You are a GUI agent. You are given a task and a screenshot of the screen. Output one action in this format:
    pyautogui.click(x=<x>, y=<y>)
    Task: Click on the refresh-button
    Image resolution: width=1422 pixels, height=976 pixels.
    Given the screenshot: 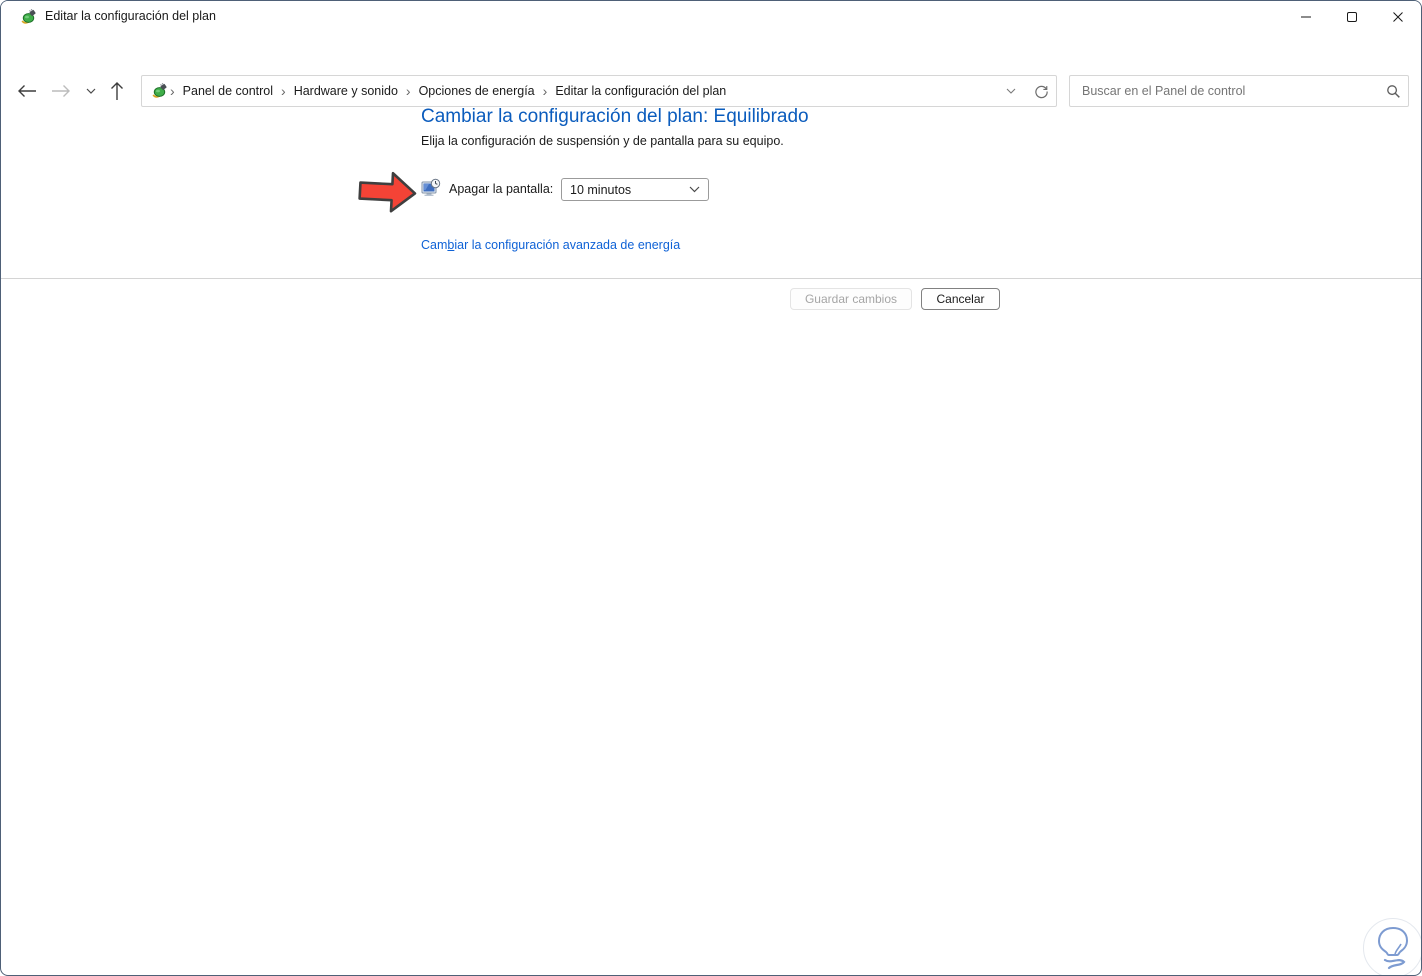 What is the action you would take?
    pyautogui.click(x=1041, y=91)
    